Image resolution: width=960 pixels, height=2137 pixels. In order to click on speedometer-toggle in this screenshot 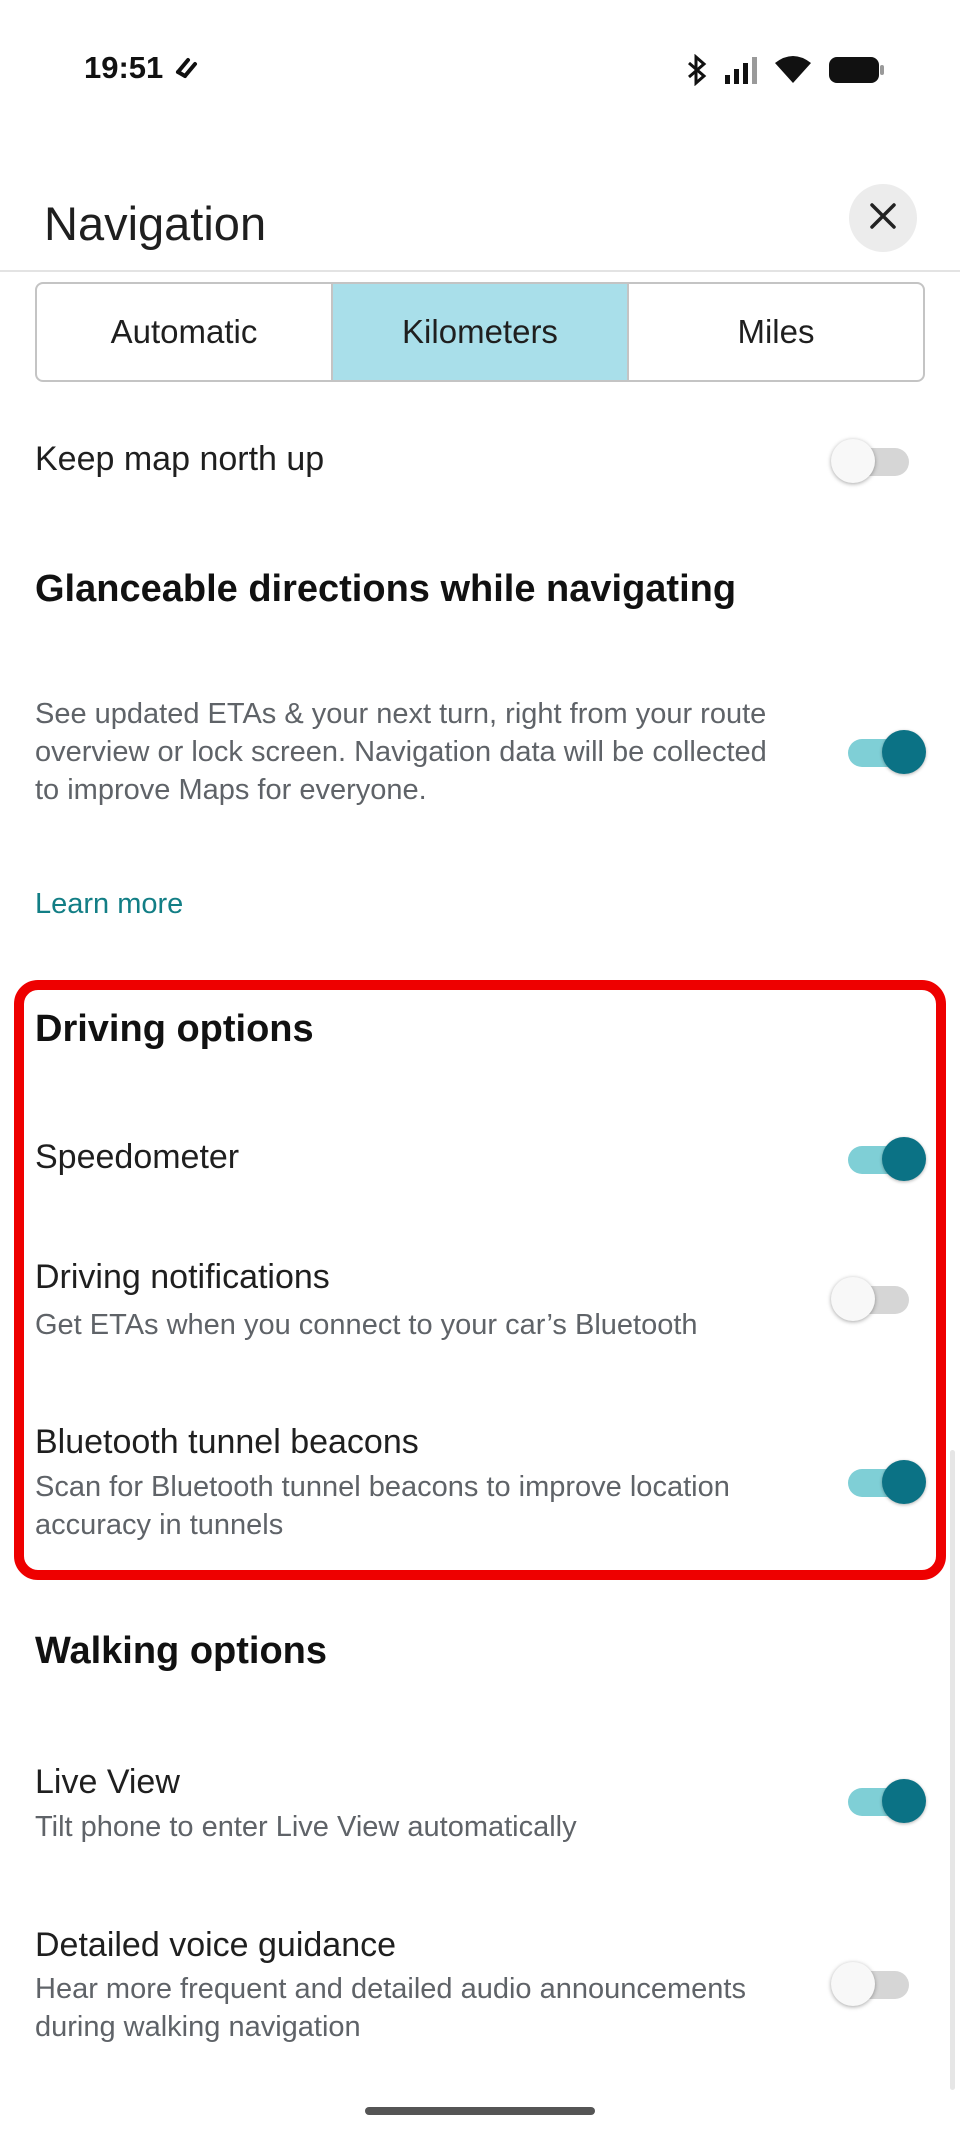, I will do `click(887, 1159)`.